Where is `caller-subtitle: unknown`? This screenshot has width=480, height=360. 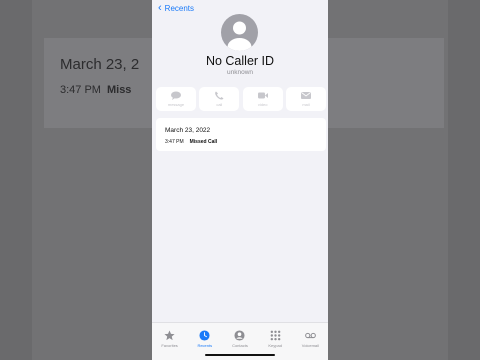
caller-subtitle: unknown is located at coordinates (240, 72).